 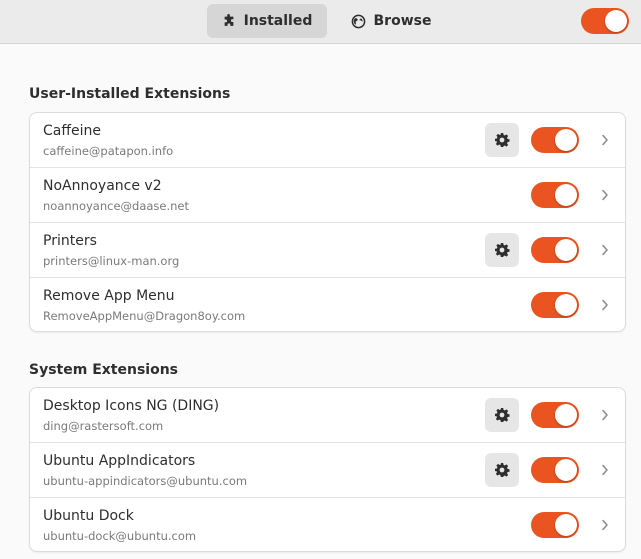 I want to click on extension-name: NoAnnoyance v2, so click(x=102, y=186).